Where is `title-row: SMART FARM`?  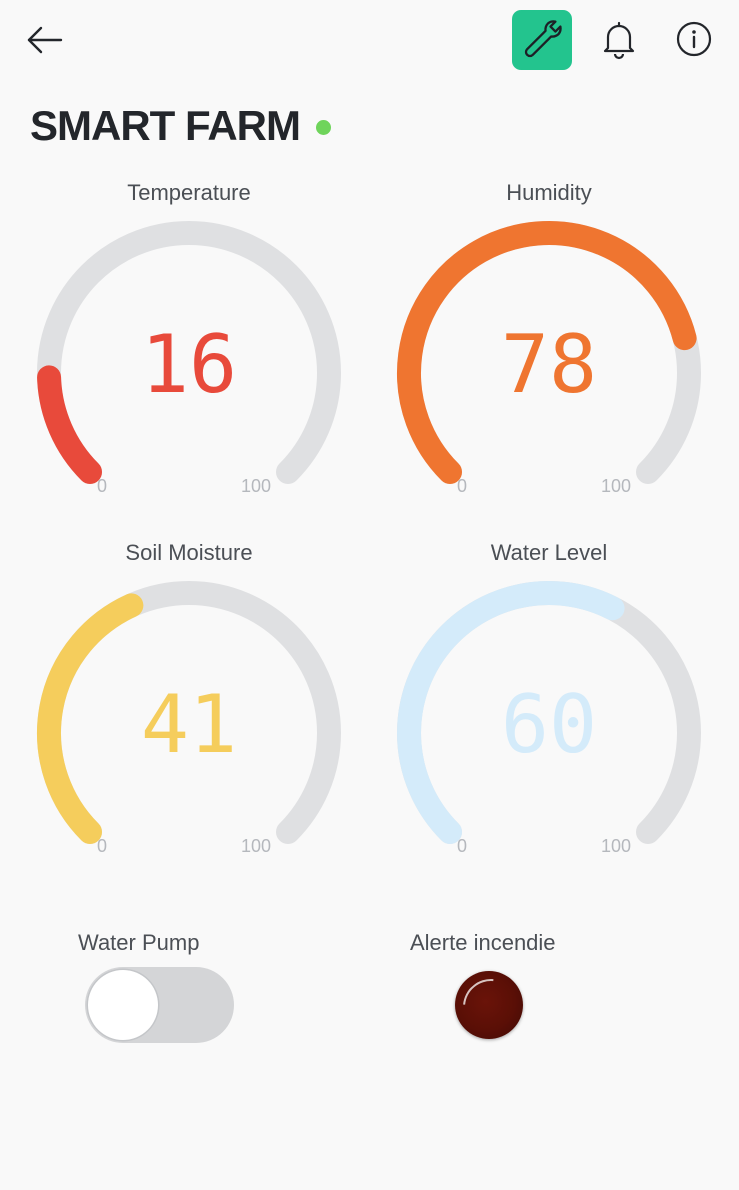 title-row: SMART FARM is located at coordinates (180, 126).